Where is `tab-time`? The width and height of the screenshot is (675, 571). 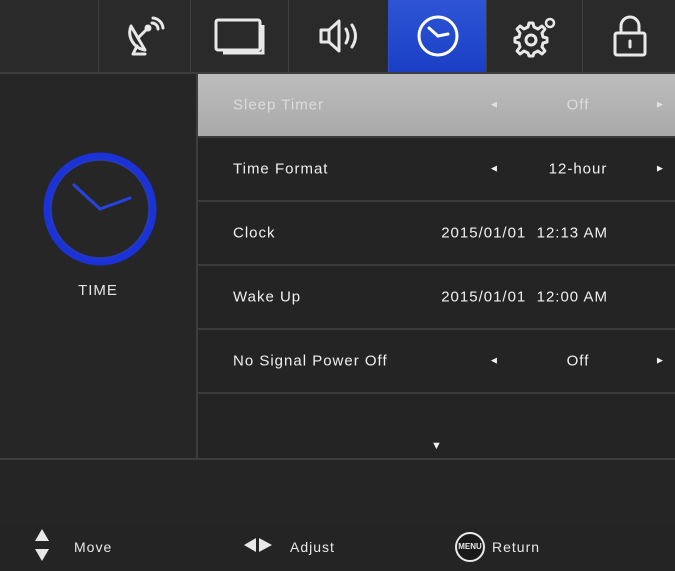 tab-time is located at coordinates (437, 36).